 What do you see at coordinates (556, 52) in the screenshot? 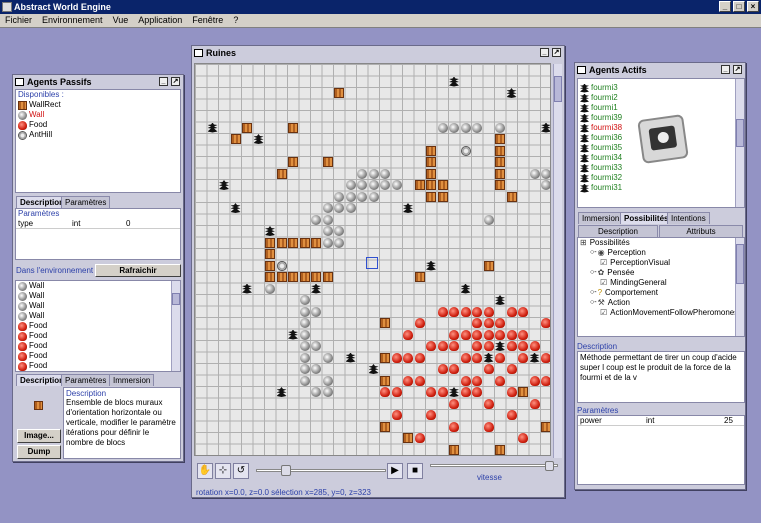
I see `maximize-icon: ↗` at bounding box center [556, 52].